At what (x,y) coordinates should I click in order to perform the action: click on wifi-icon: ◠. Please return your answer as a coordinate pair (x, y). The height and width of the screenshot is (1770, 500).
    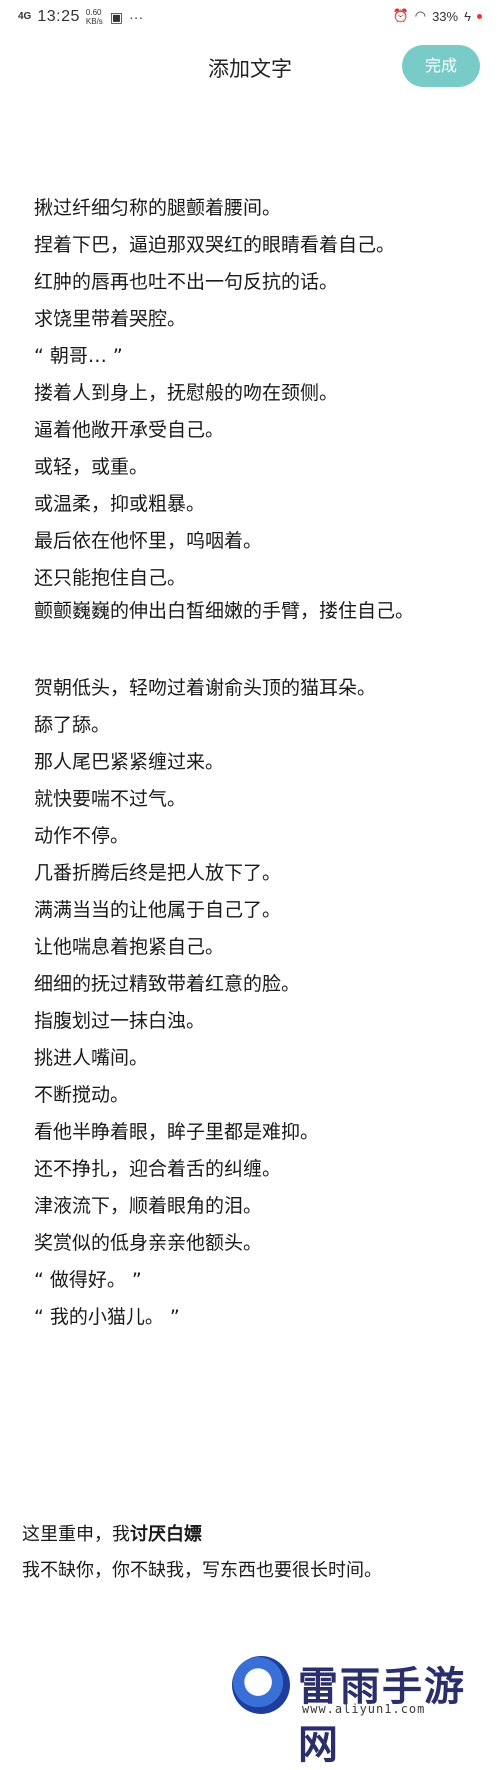
    Looking at the image, I should click on (420, 15).